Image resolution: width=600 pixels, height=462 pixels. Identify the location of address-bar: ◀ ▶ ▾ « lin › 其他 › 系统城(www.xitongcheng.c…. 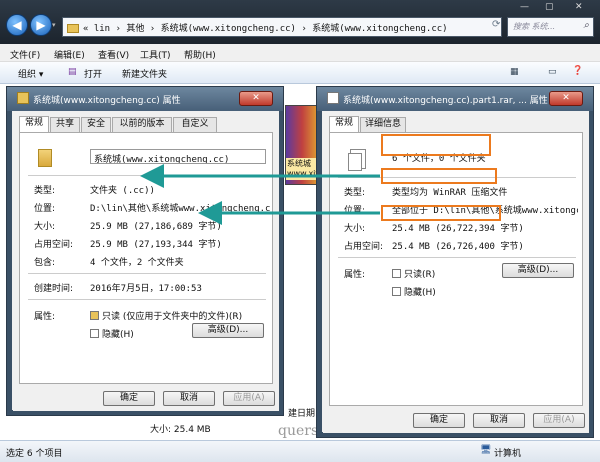
(300, 22).